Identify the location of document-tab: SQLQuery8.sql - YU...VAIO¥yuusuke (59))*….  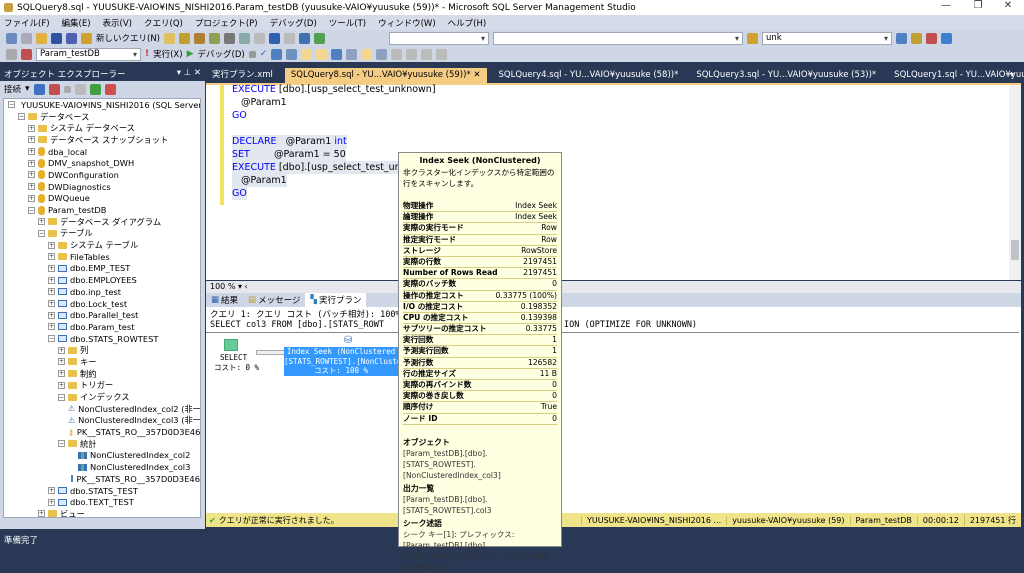
(385, 75).